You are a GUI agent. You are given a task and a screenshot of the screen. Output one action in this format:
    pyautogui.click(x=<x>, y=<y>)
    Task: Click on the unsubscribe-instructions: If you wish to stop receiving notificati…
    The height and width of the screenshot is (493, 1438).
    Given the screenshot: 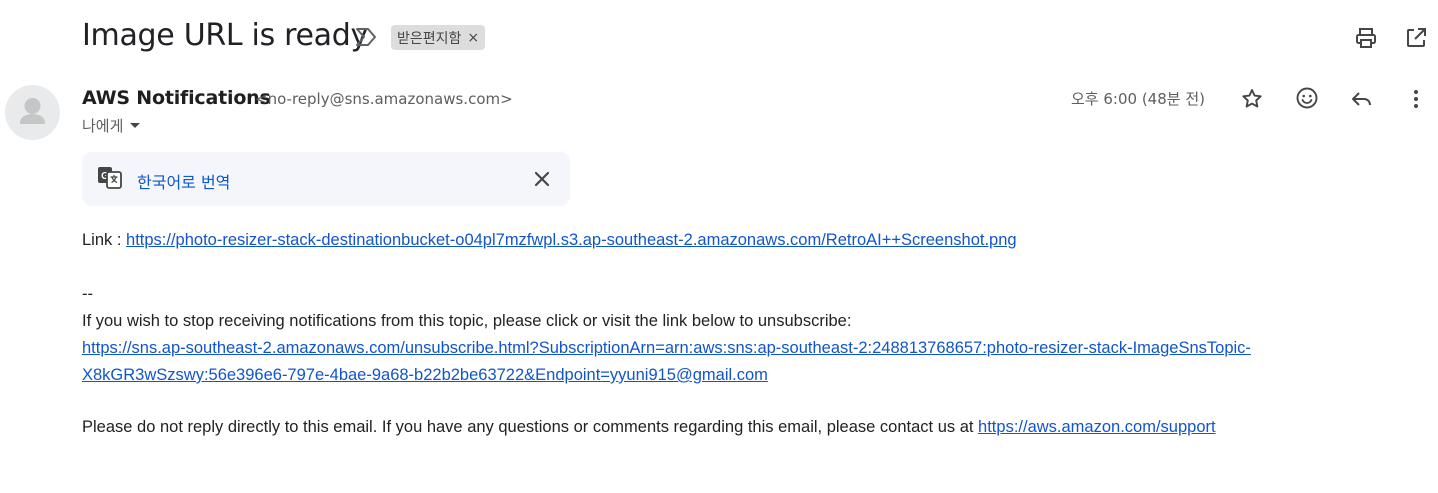 What is the action you would take?
    pyautogui.click(x=467, y=321)
    